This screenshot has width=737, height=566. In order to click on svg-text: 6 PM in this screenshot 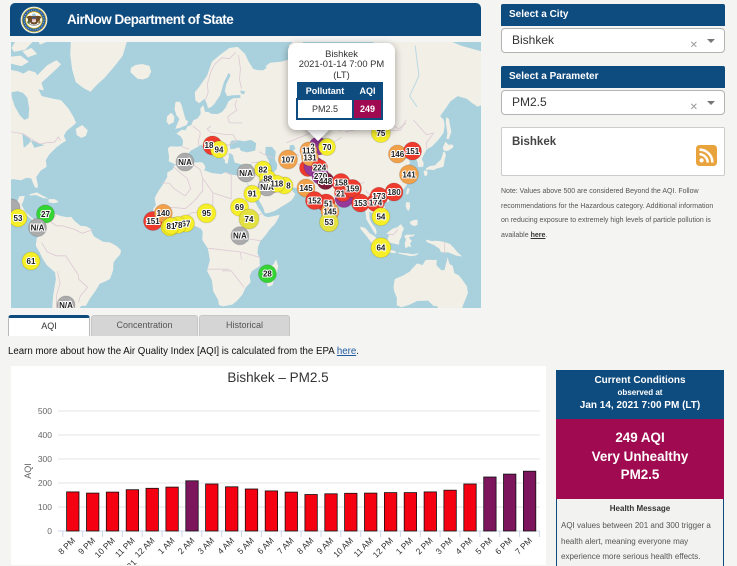, I will do `click(503, 545)`.